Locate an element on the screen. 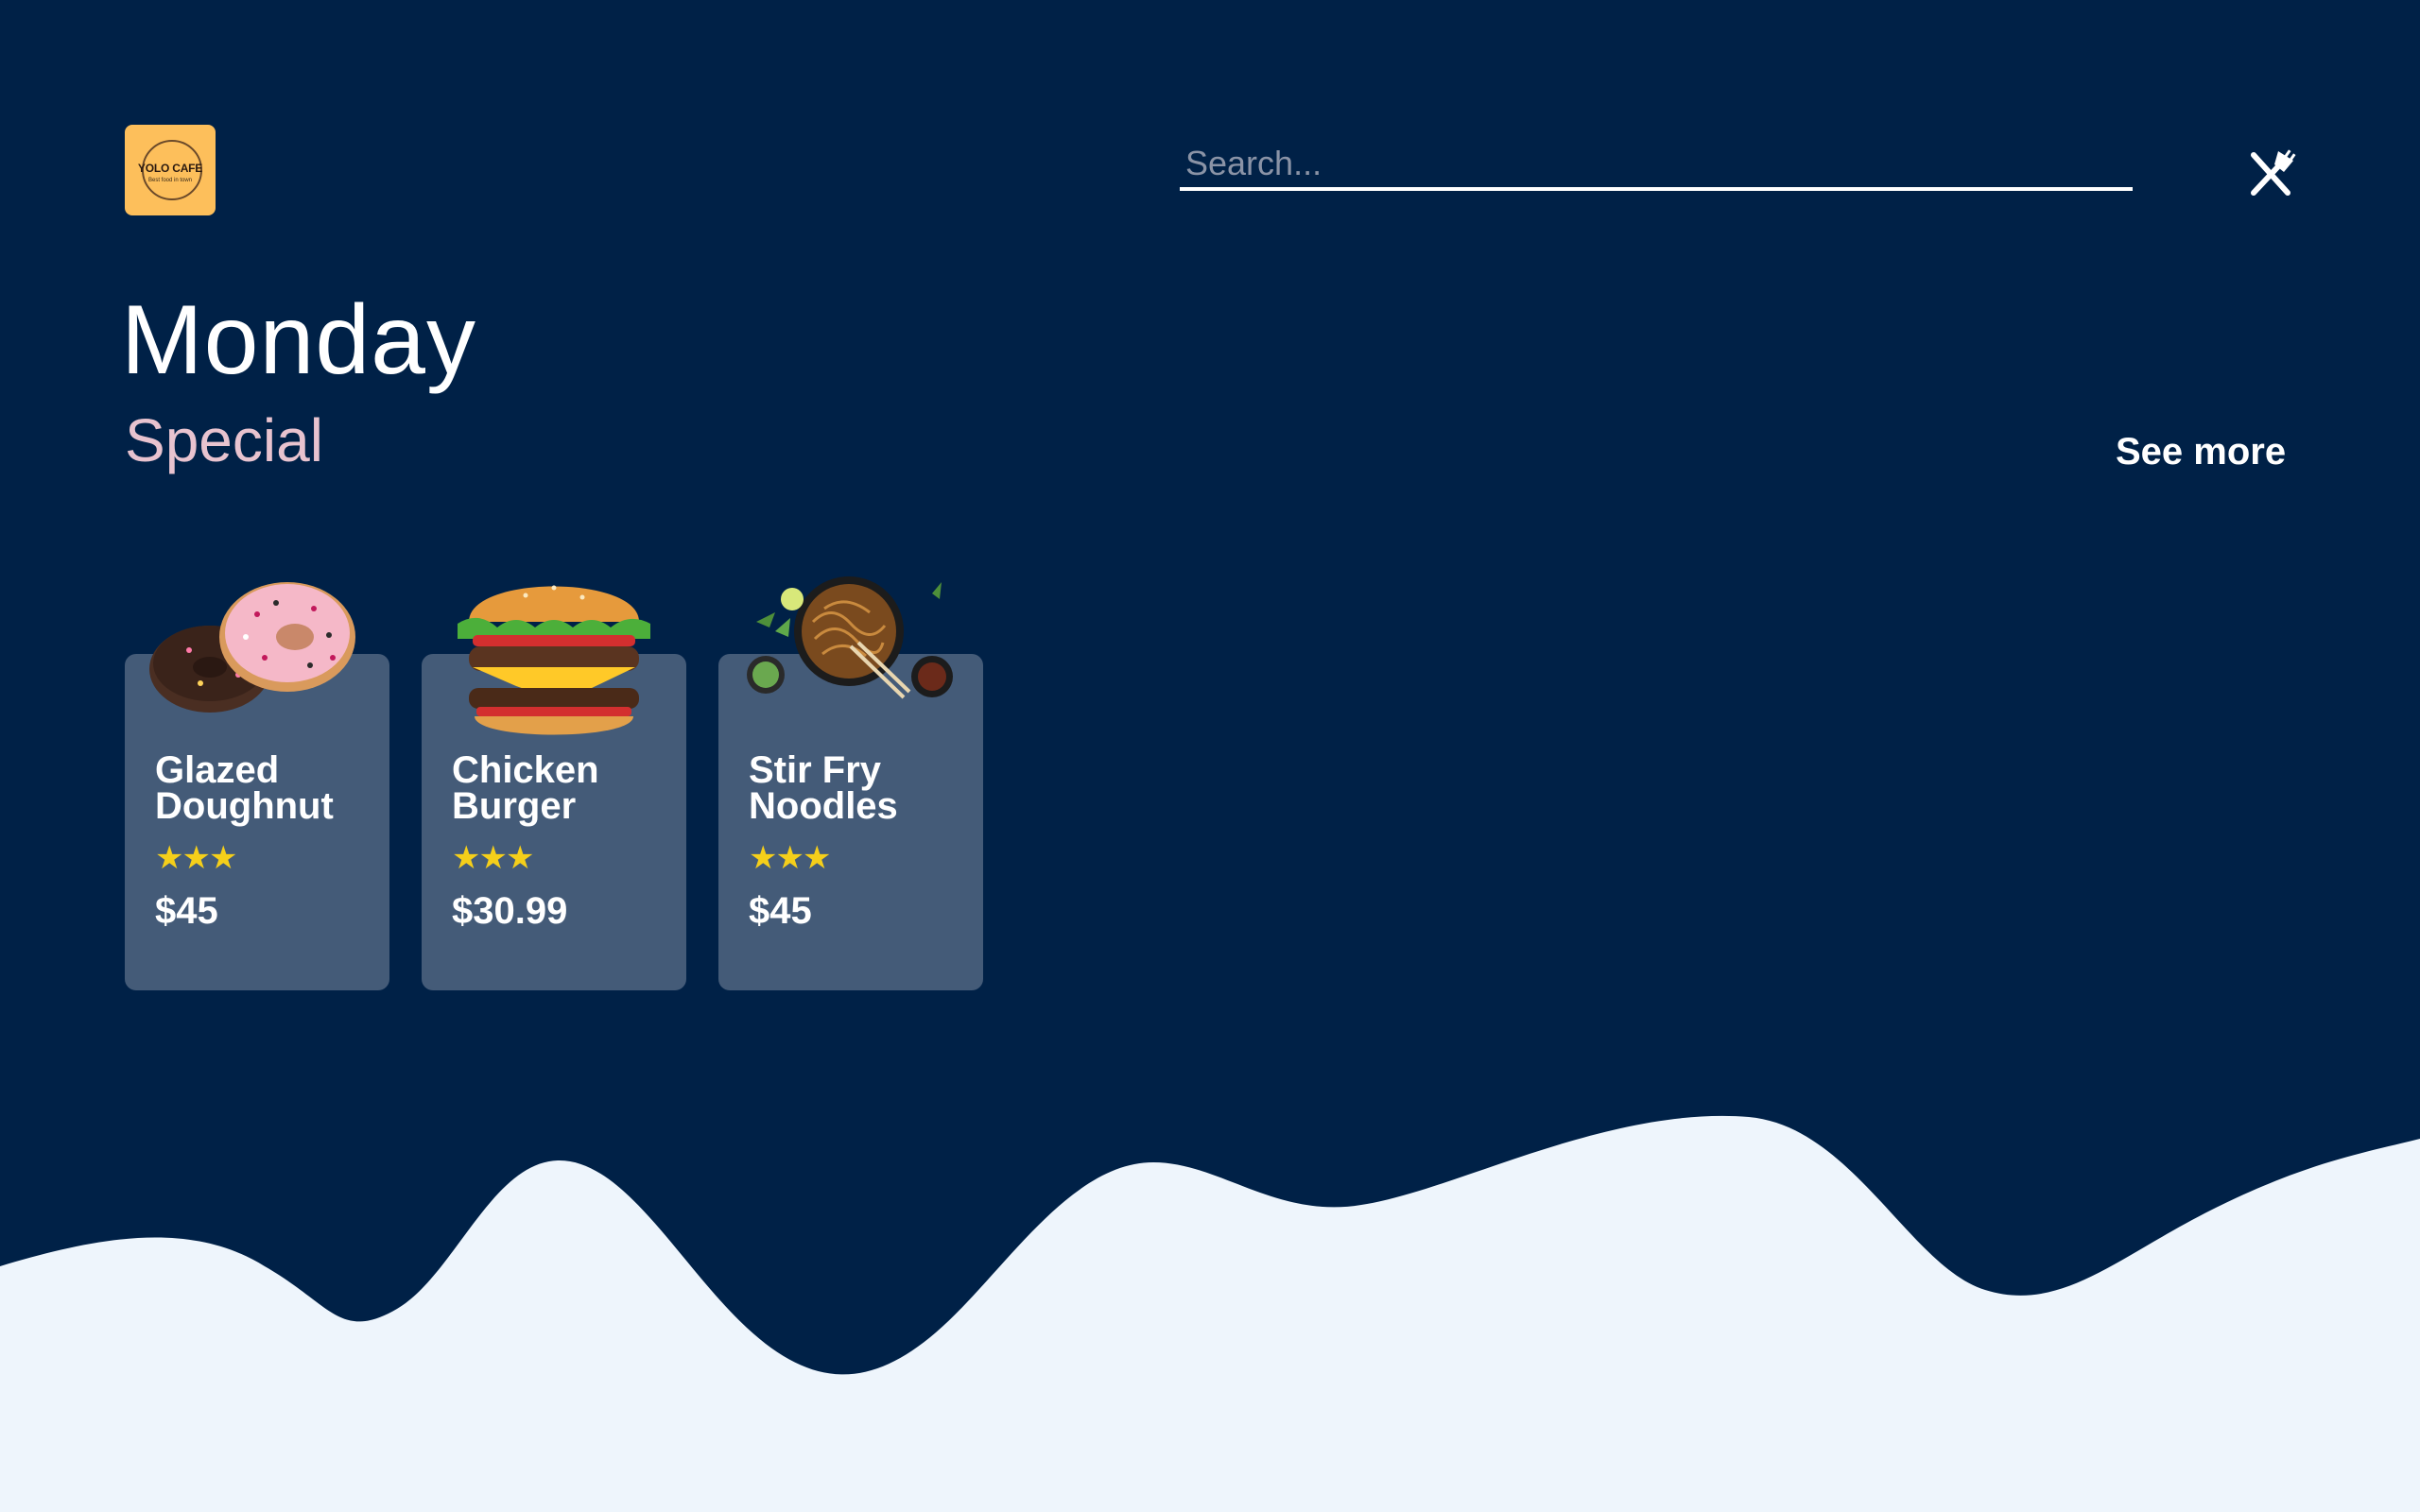 This screenshot has width=2420, height=1512. burger-image is located at coordinates (554, 660).